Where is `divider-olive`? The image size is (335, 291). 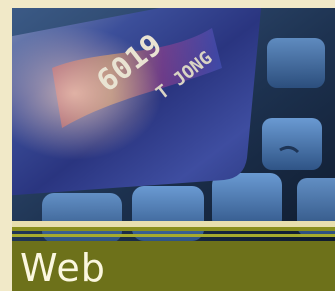 divider-olive is located at coordinates (173, 229).